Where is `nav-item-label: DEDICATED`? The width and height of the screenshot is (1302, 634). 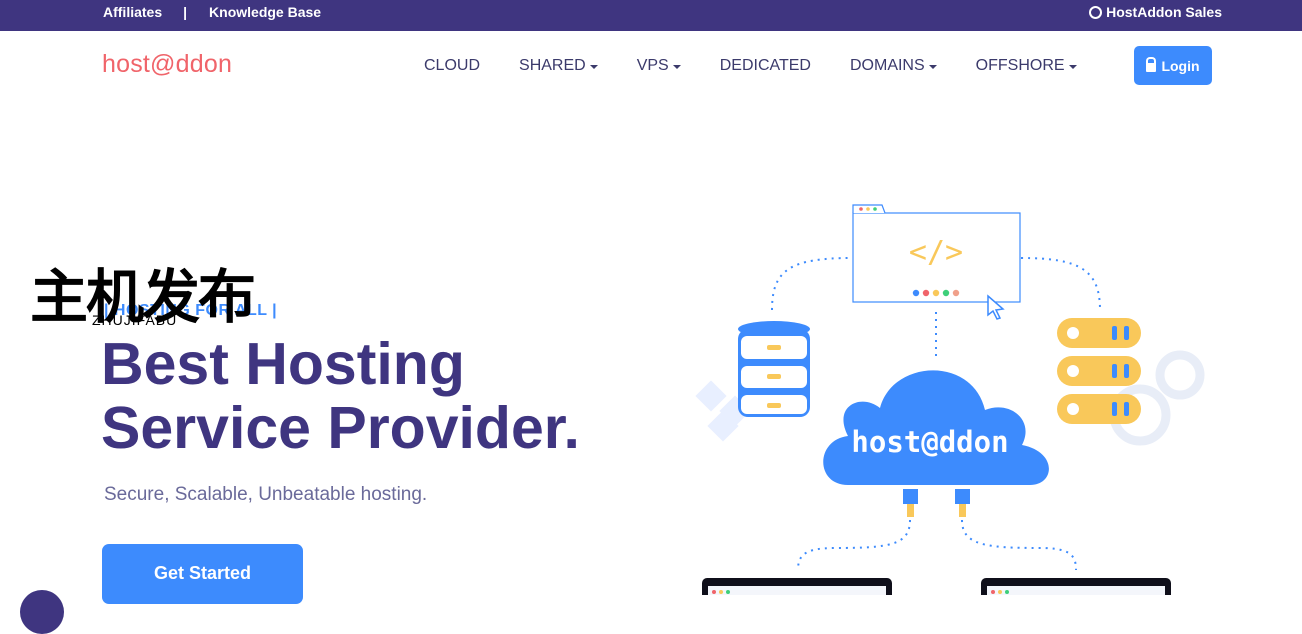 nav-item-label: DEDICATED is located at coordinates (765, 65).